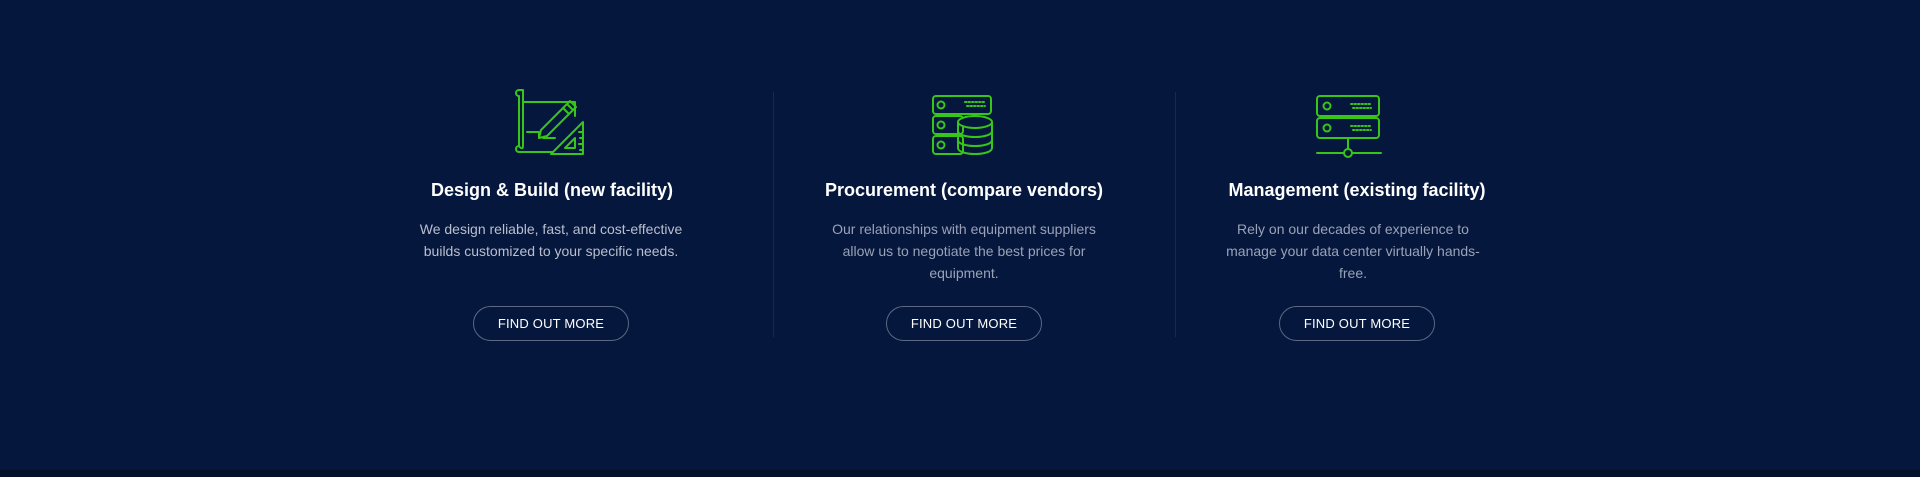 The width and height of the screenshot is (1920, 477). Describe the element at coordinates (549, 122) in the screenshot. I see `blueprint-design-icon` at that location.